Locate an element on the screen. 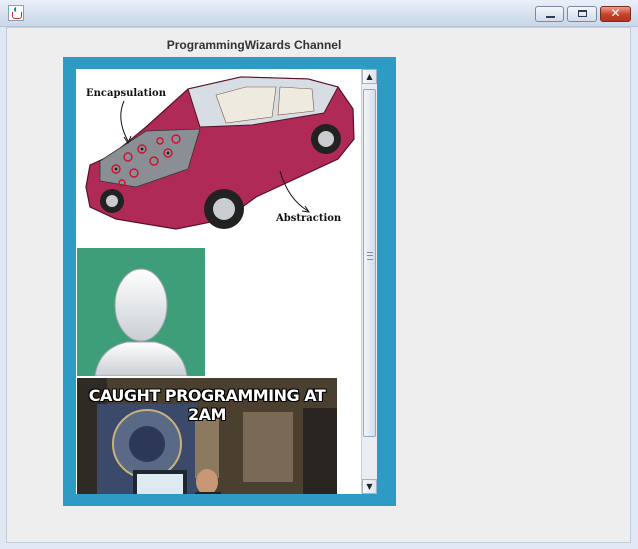  maximize-button is located at coordinates (582, 14).